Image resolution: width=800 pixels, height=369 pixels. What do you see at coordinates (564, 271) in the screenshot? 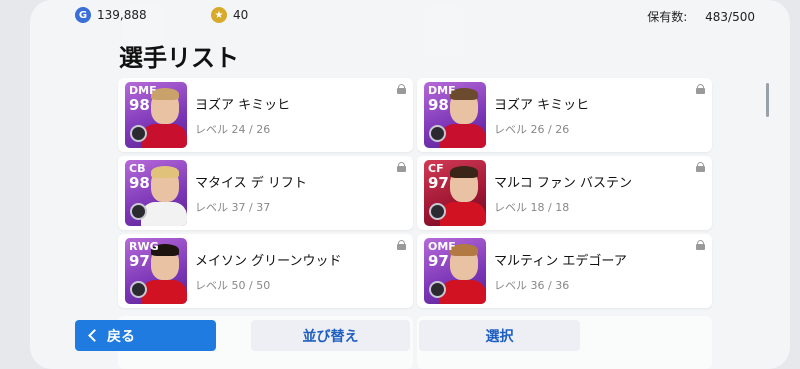
I see `player-card: OMF 97 マルティン エデゴーア レベル 36 / 36` at bounding box center [564, 271].